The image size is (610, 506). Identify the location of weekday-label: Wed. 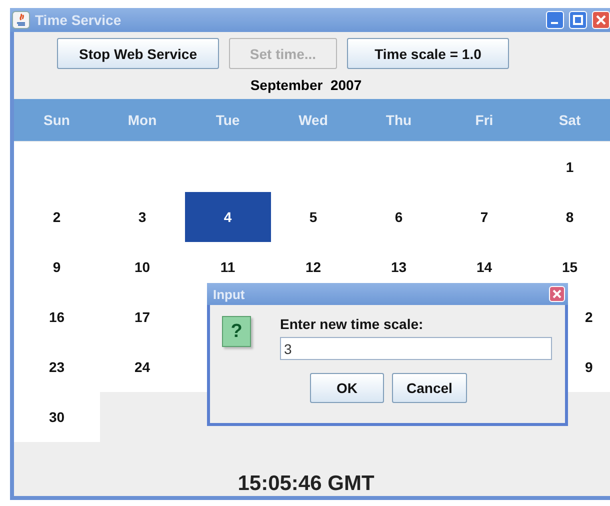
(313, 120).